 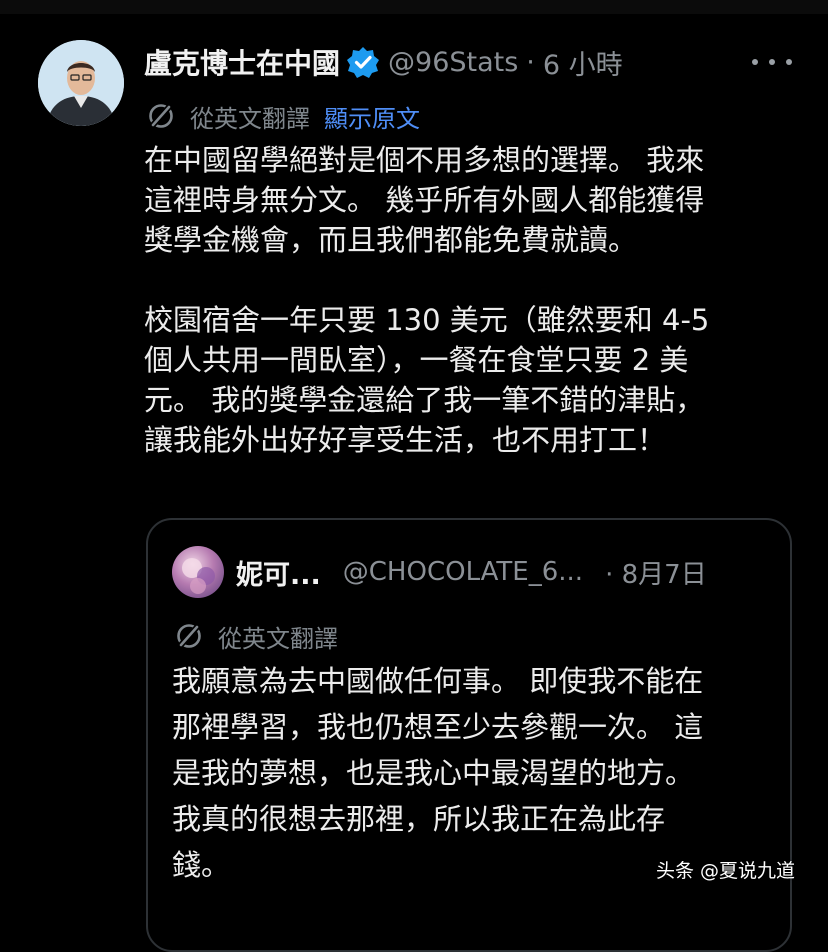 I want to click on quoted-author-avatar, so click(x=198, y=572).